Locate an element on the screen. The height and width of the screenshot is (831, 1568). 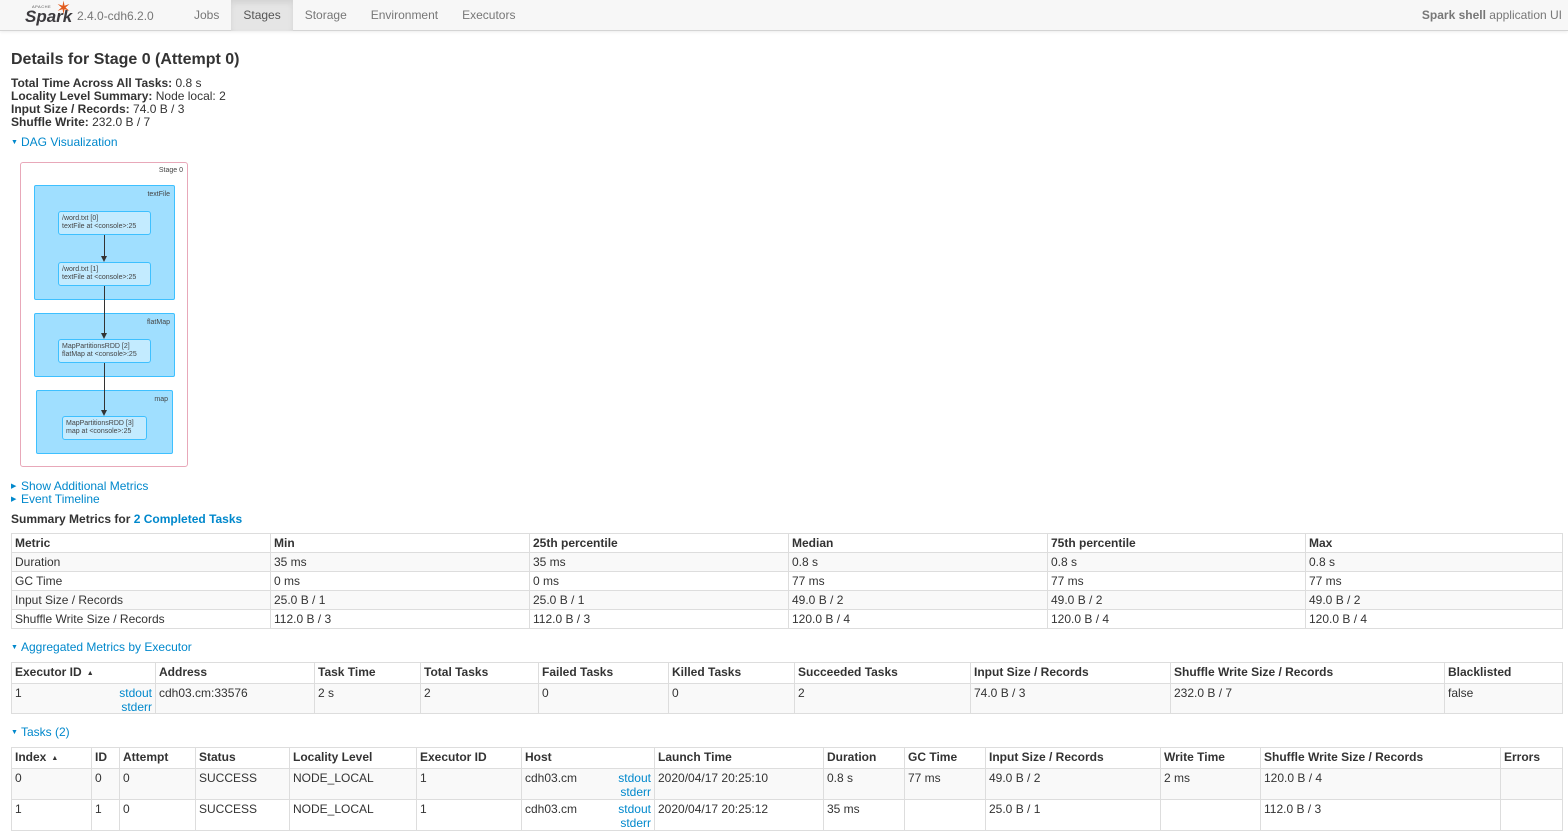
table-row: Duration 35 ms 35 ms 0.8 s 0.8 s 0.8 s is located at coordinates (787, 562).